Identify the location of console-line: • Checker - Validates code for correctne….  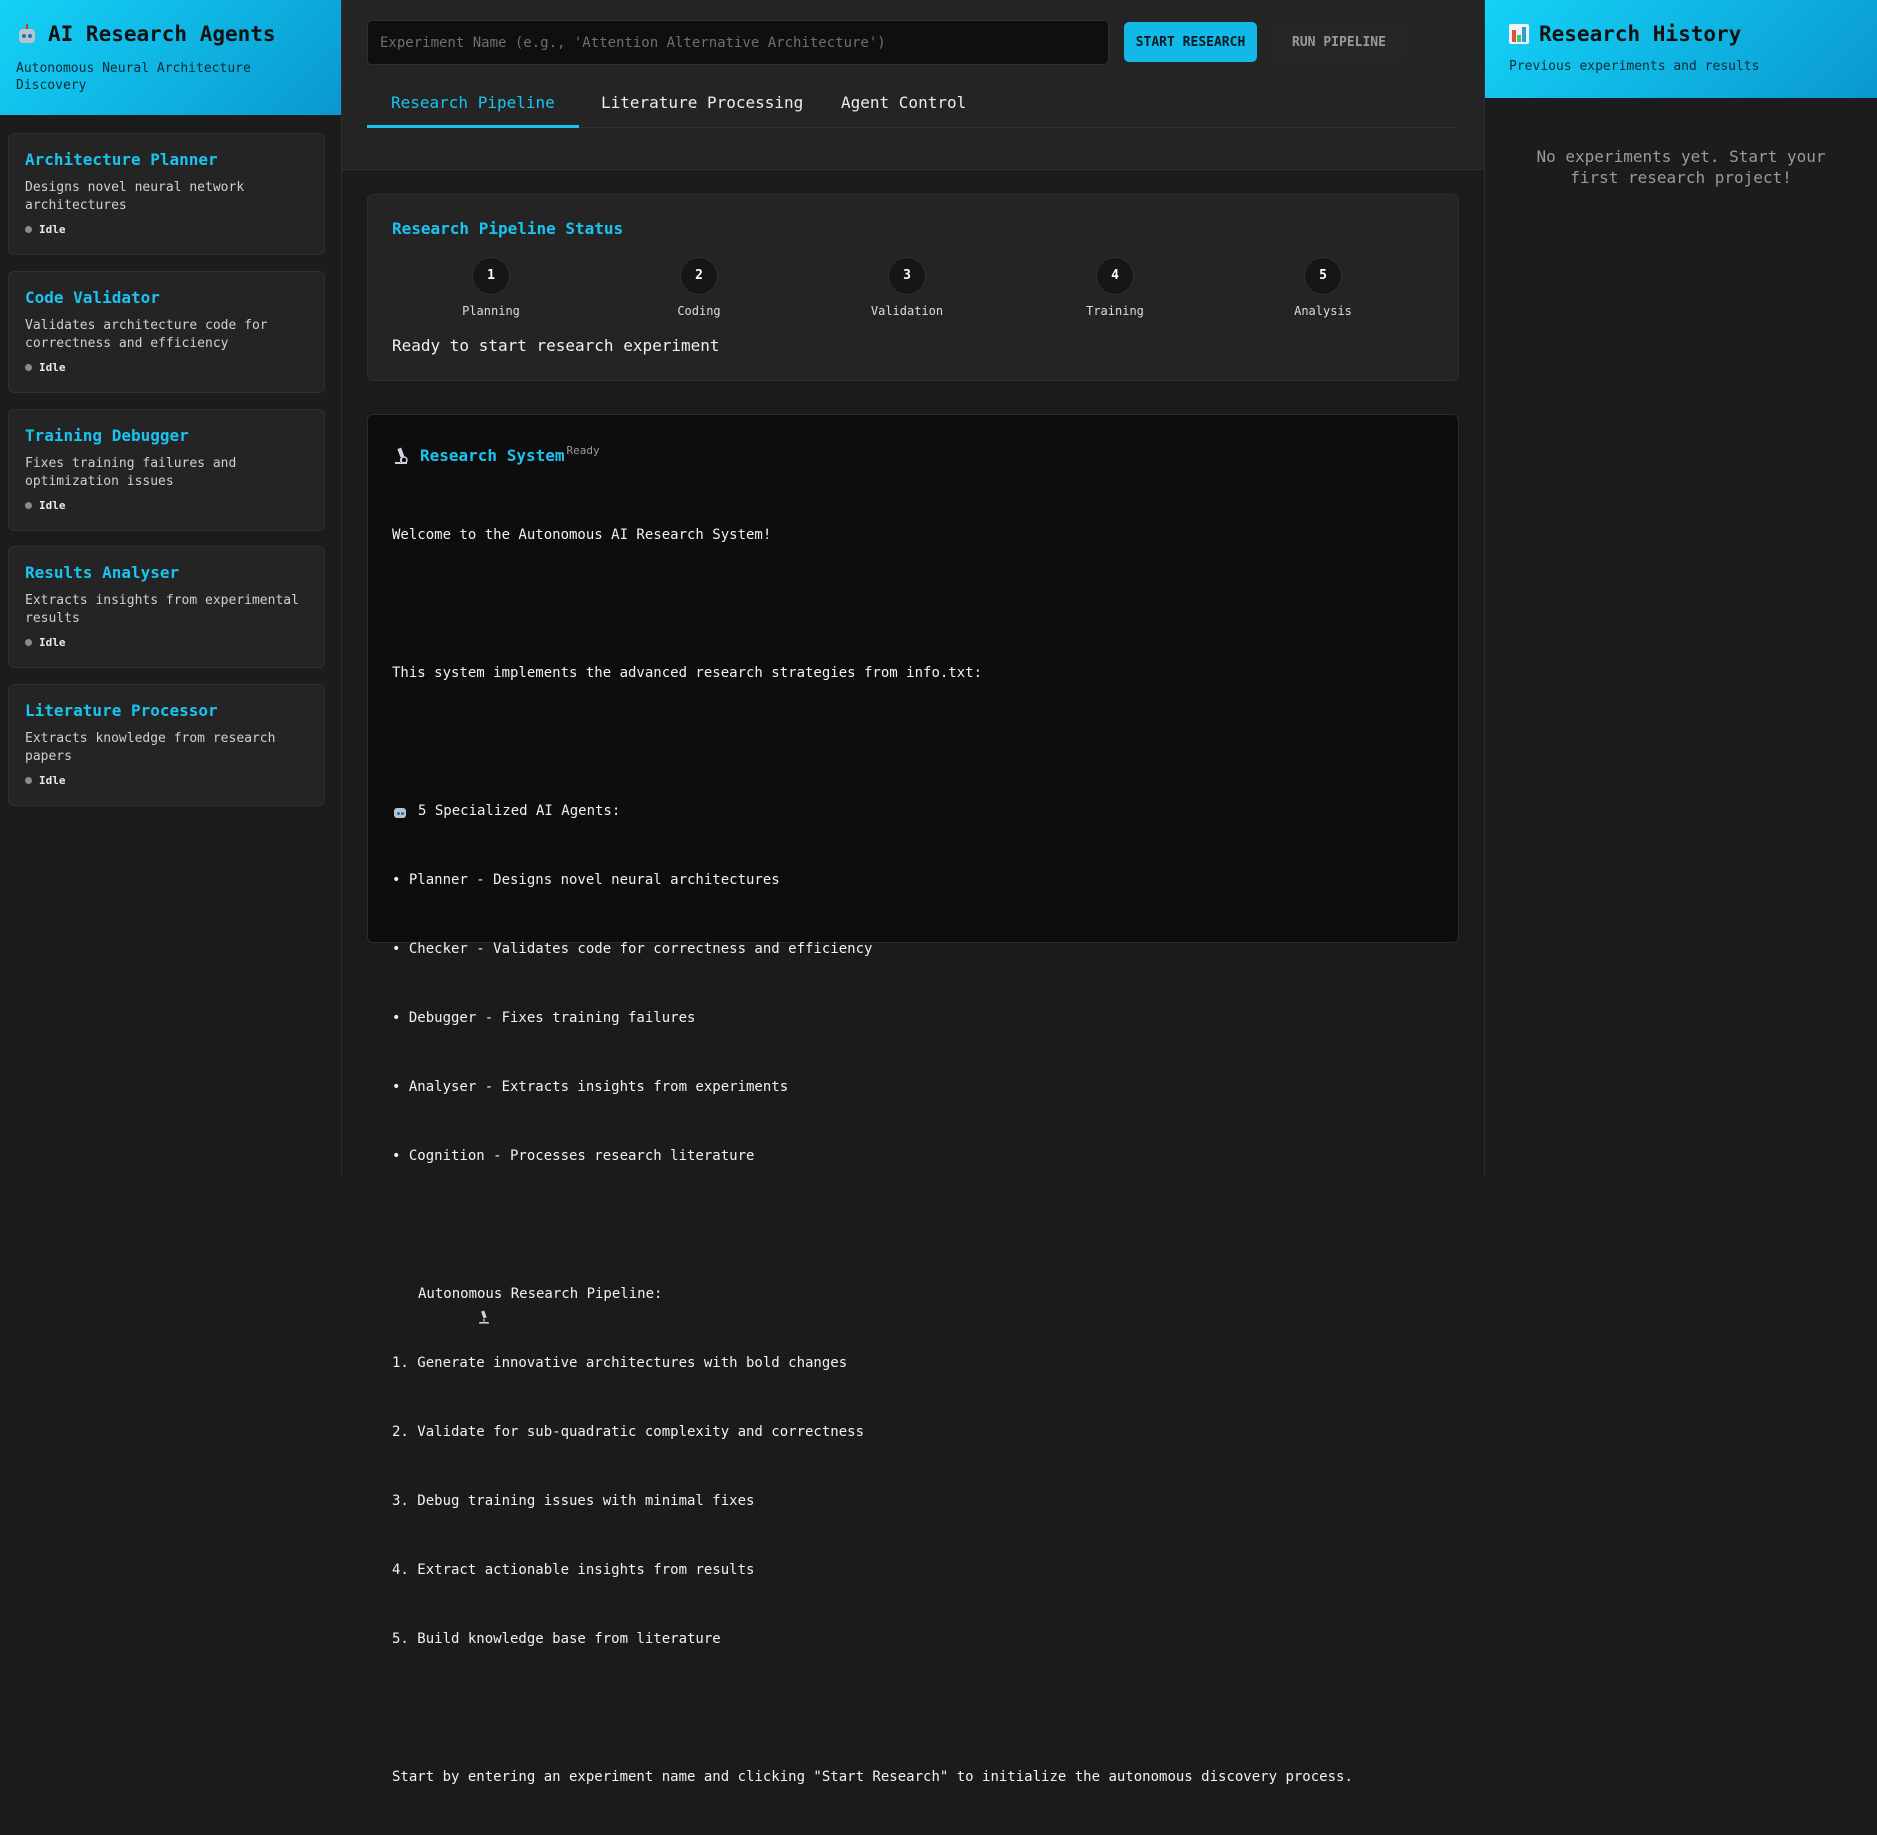
(632, 949).